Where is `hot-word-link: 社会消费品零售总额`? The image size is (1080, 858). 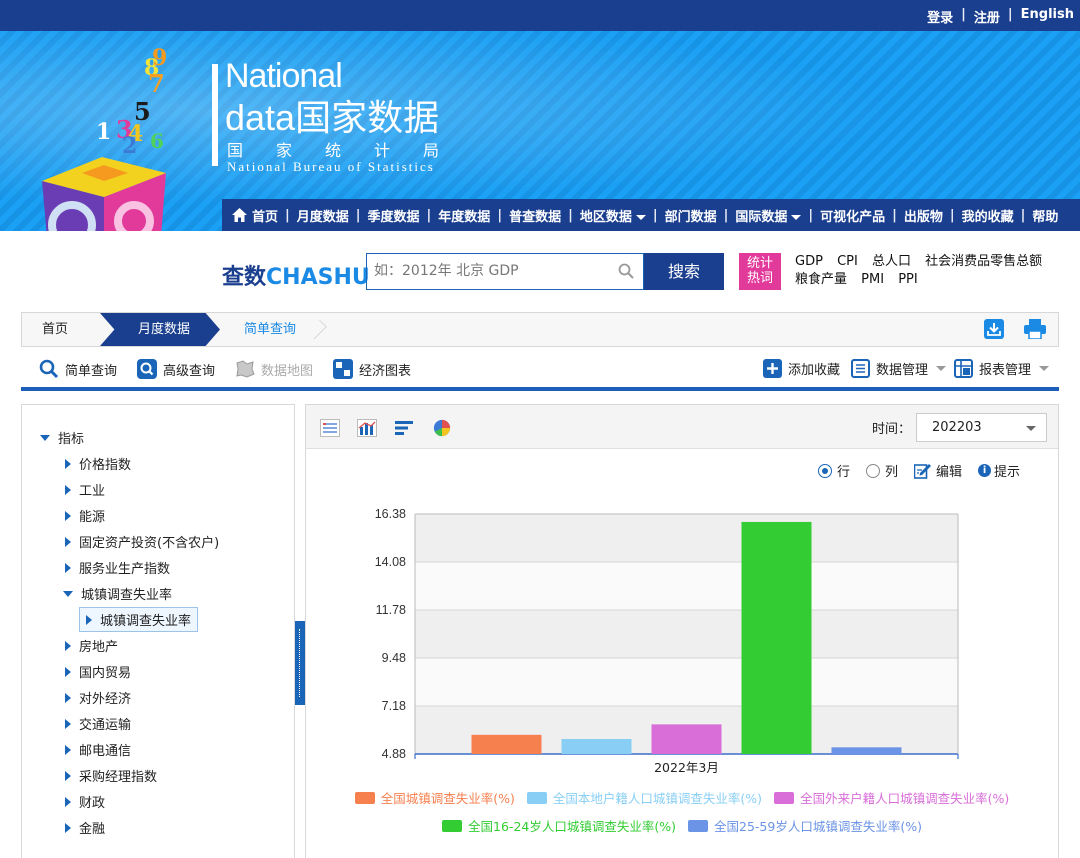 hot-word-link: 社会消费品零售总额 is located at coordinates (983, 261).